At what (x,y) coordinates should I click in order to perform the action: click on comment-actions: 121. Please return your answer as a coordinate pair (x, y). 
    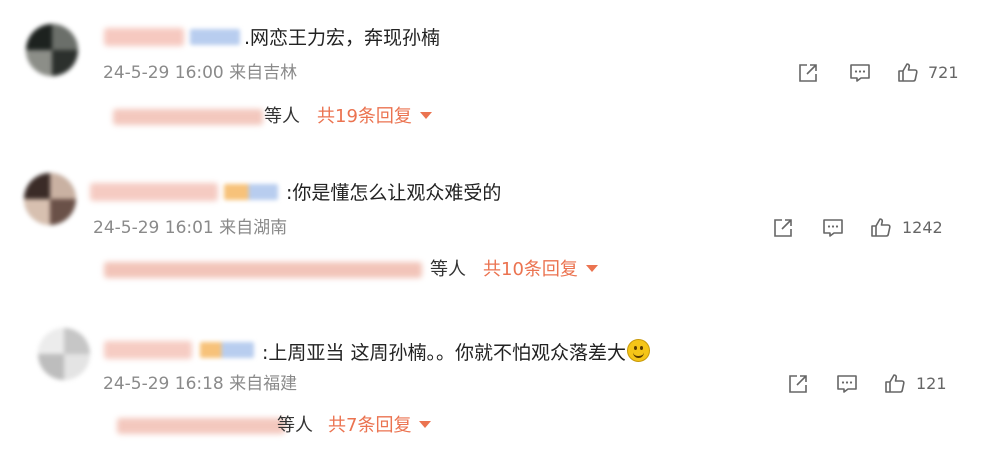
    Looking at the image, I should click on (876, 384).